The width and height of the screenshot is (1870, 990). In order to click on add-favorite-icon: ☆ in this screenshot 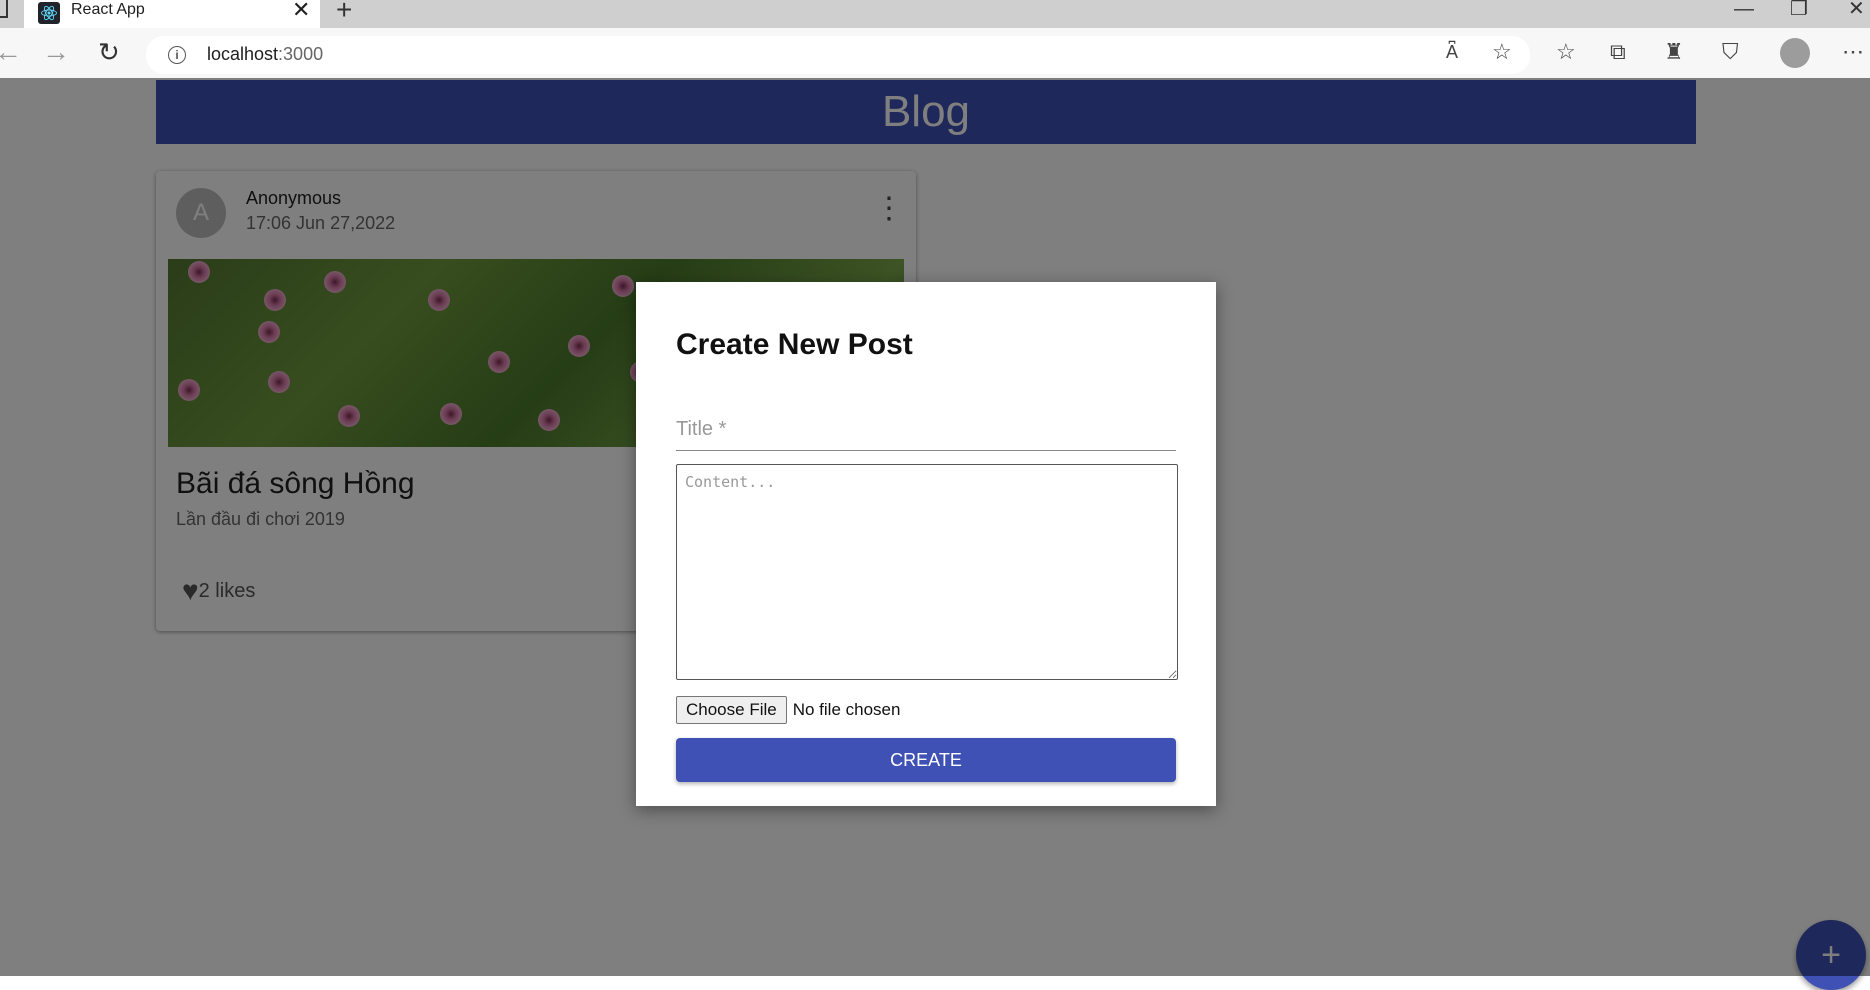, I will do `click(1502, 52)`.